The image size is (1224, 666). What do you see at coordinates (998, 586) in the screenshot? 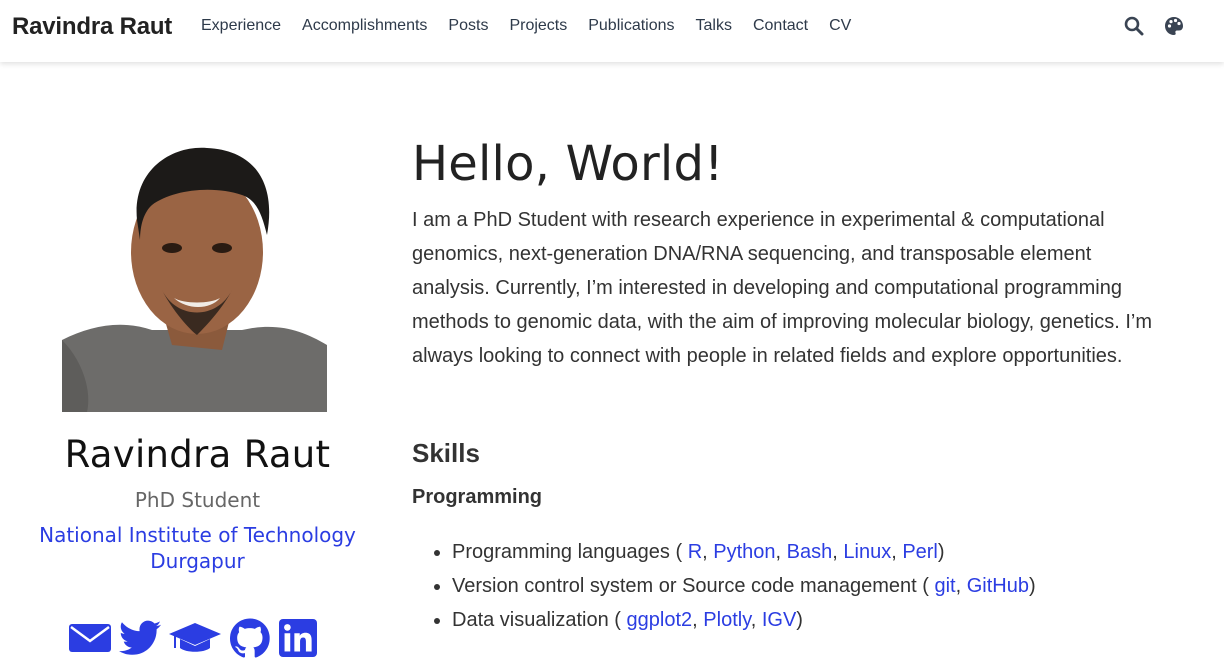
I see `link-github: GitHub` at bounding box center [998, 586].